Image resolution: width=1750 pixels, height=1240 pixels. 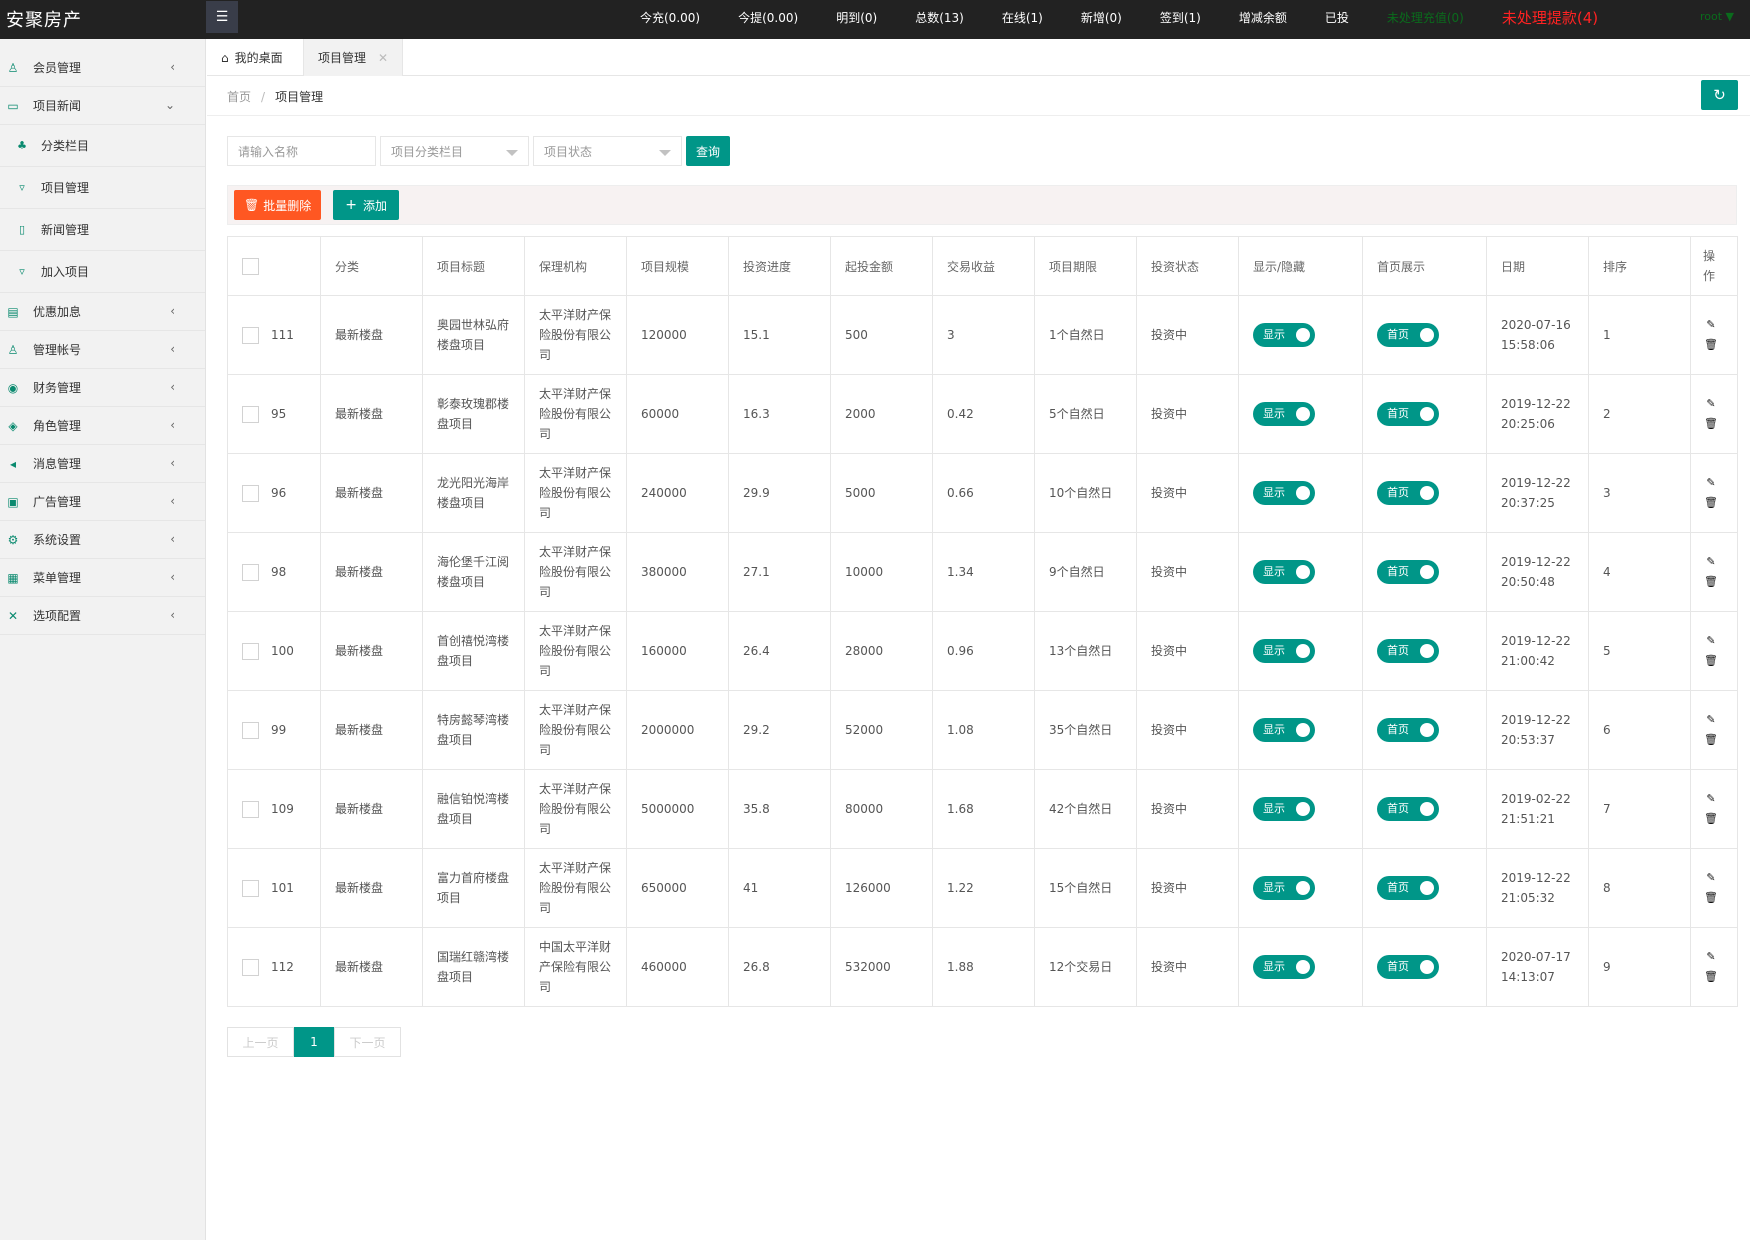 What do you see at coordinates (102, 616) in the screenshot?
I see `sidebar-item: ✕ 选项配置 ‹` at bounding box center [102, 616].